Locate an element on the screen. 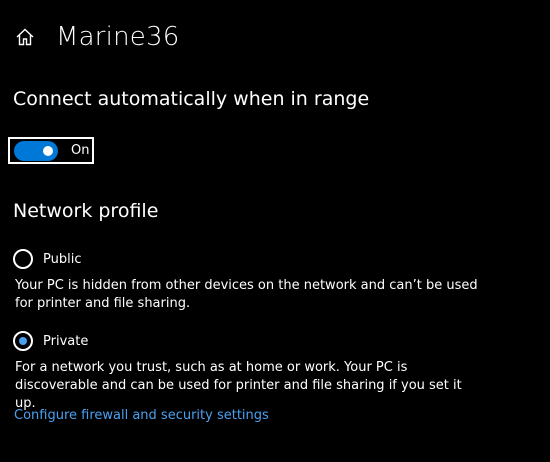 Image resolution: width=550 pixels, height=462 pixels. configure-firewall-link: Configure firewall and security settings is located at coordinates (141, 415).